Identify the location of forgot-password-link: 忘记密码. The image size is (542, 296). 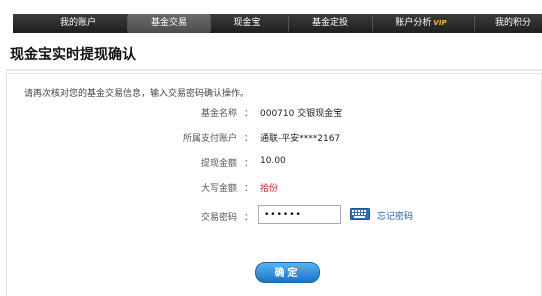
(395, 215).